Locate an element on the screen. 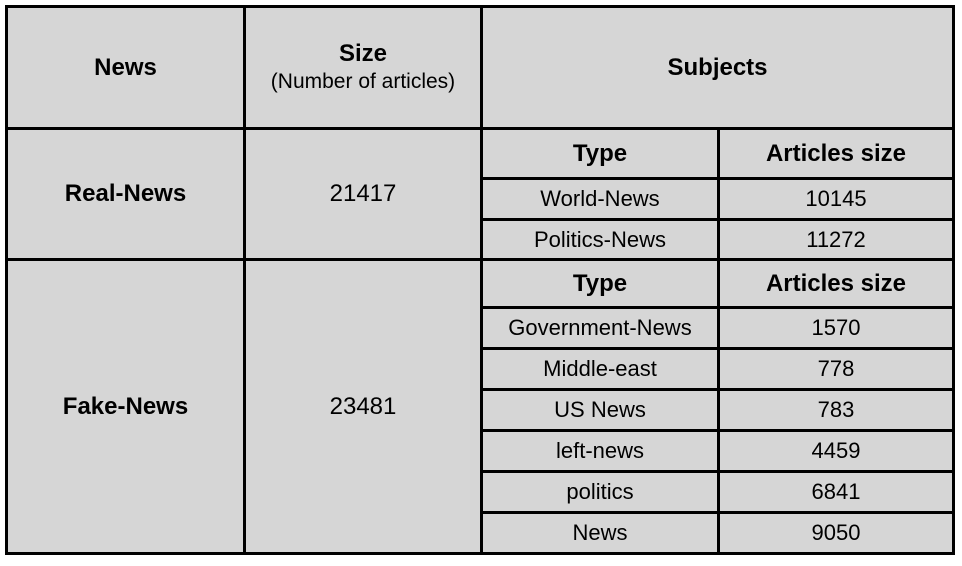  row-articles-text: 783 is located at coordinates (836, 409).